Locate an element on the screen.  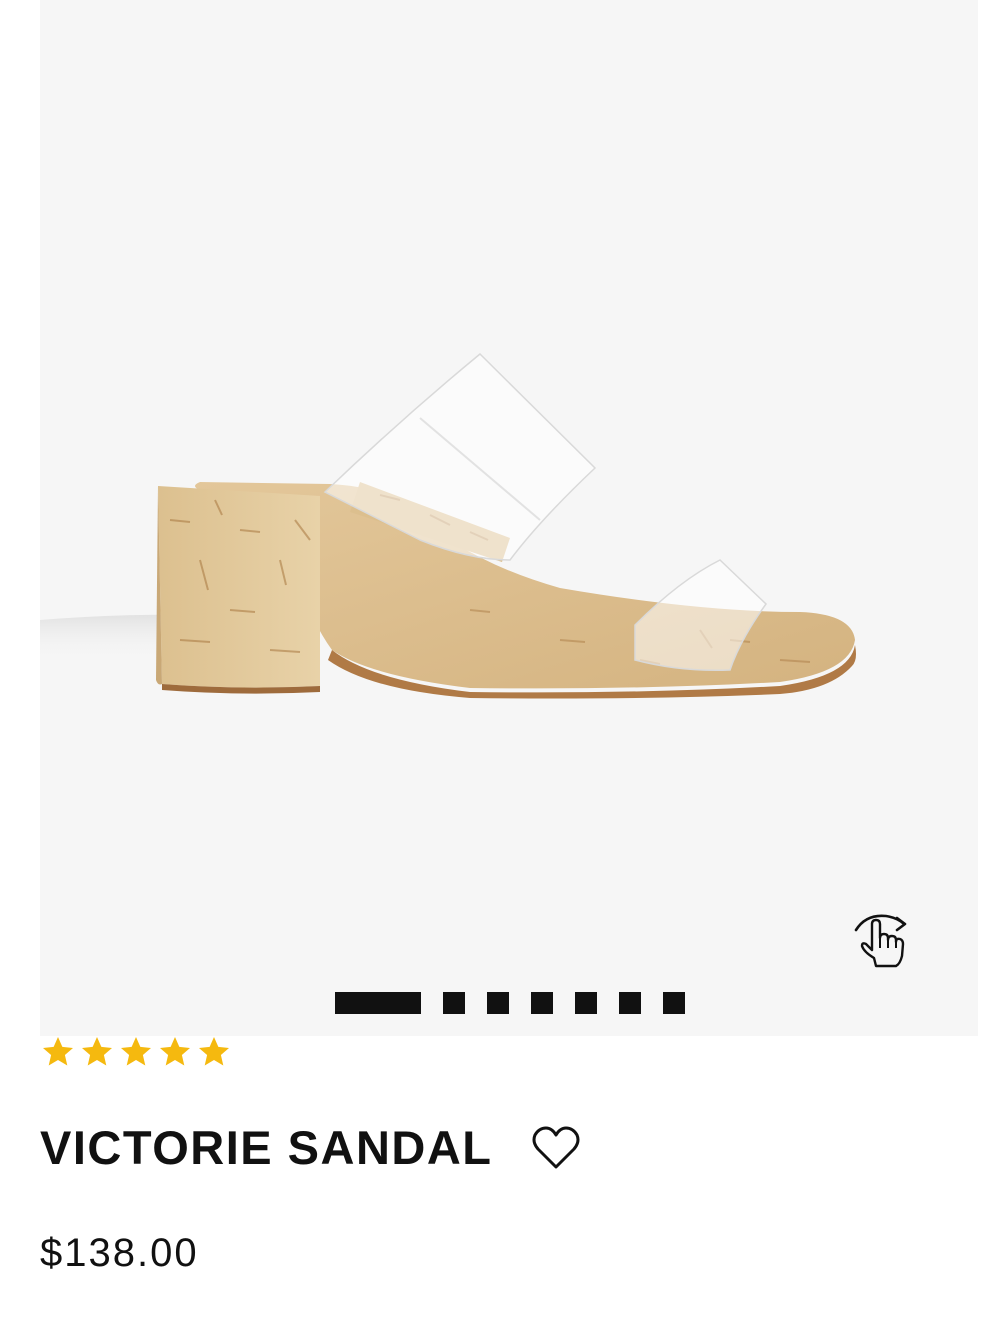
product-title-row: VICTORIE SANDAL is located at coordinates (310, 1148).